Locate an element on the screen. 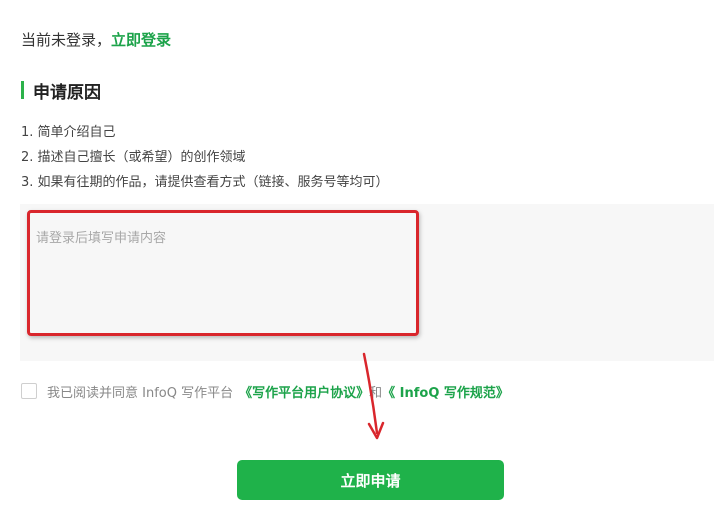 The width and height of the screenshot is (714, 506). agreement-prefix: 我已阅读并同意 InfoQ 写作平台 is located at coordinates (140, 393).